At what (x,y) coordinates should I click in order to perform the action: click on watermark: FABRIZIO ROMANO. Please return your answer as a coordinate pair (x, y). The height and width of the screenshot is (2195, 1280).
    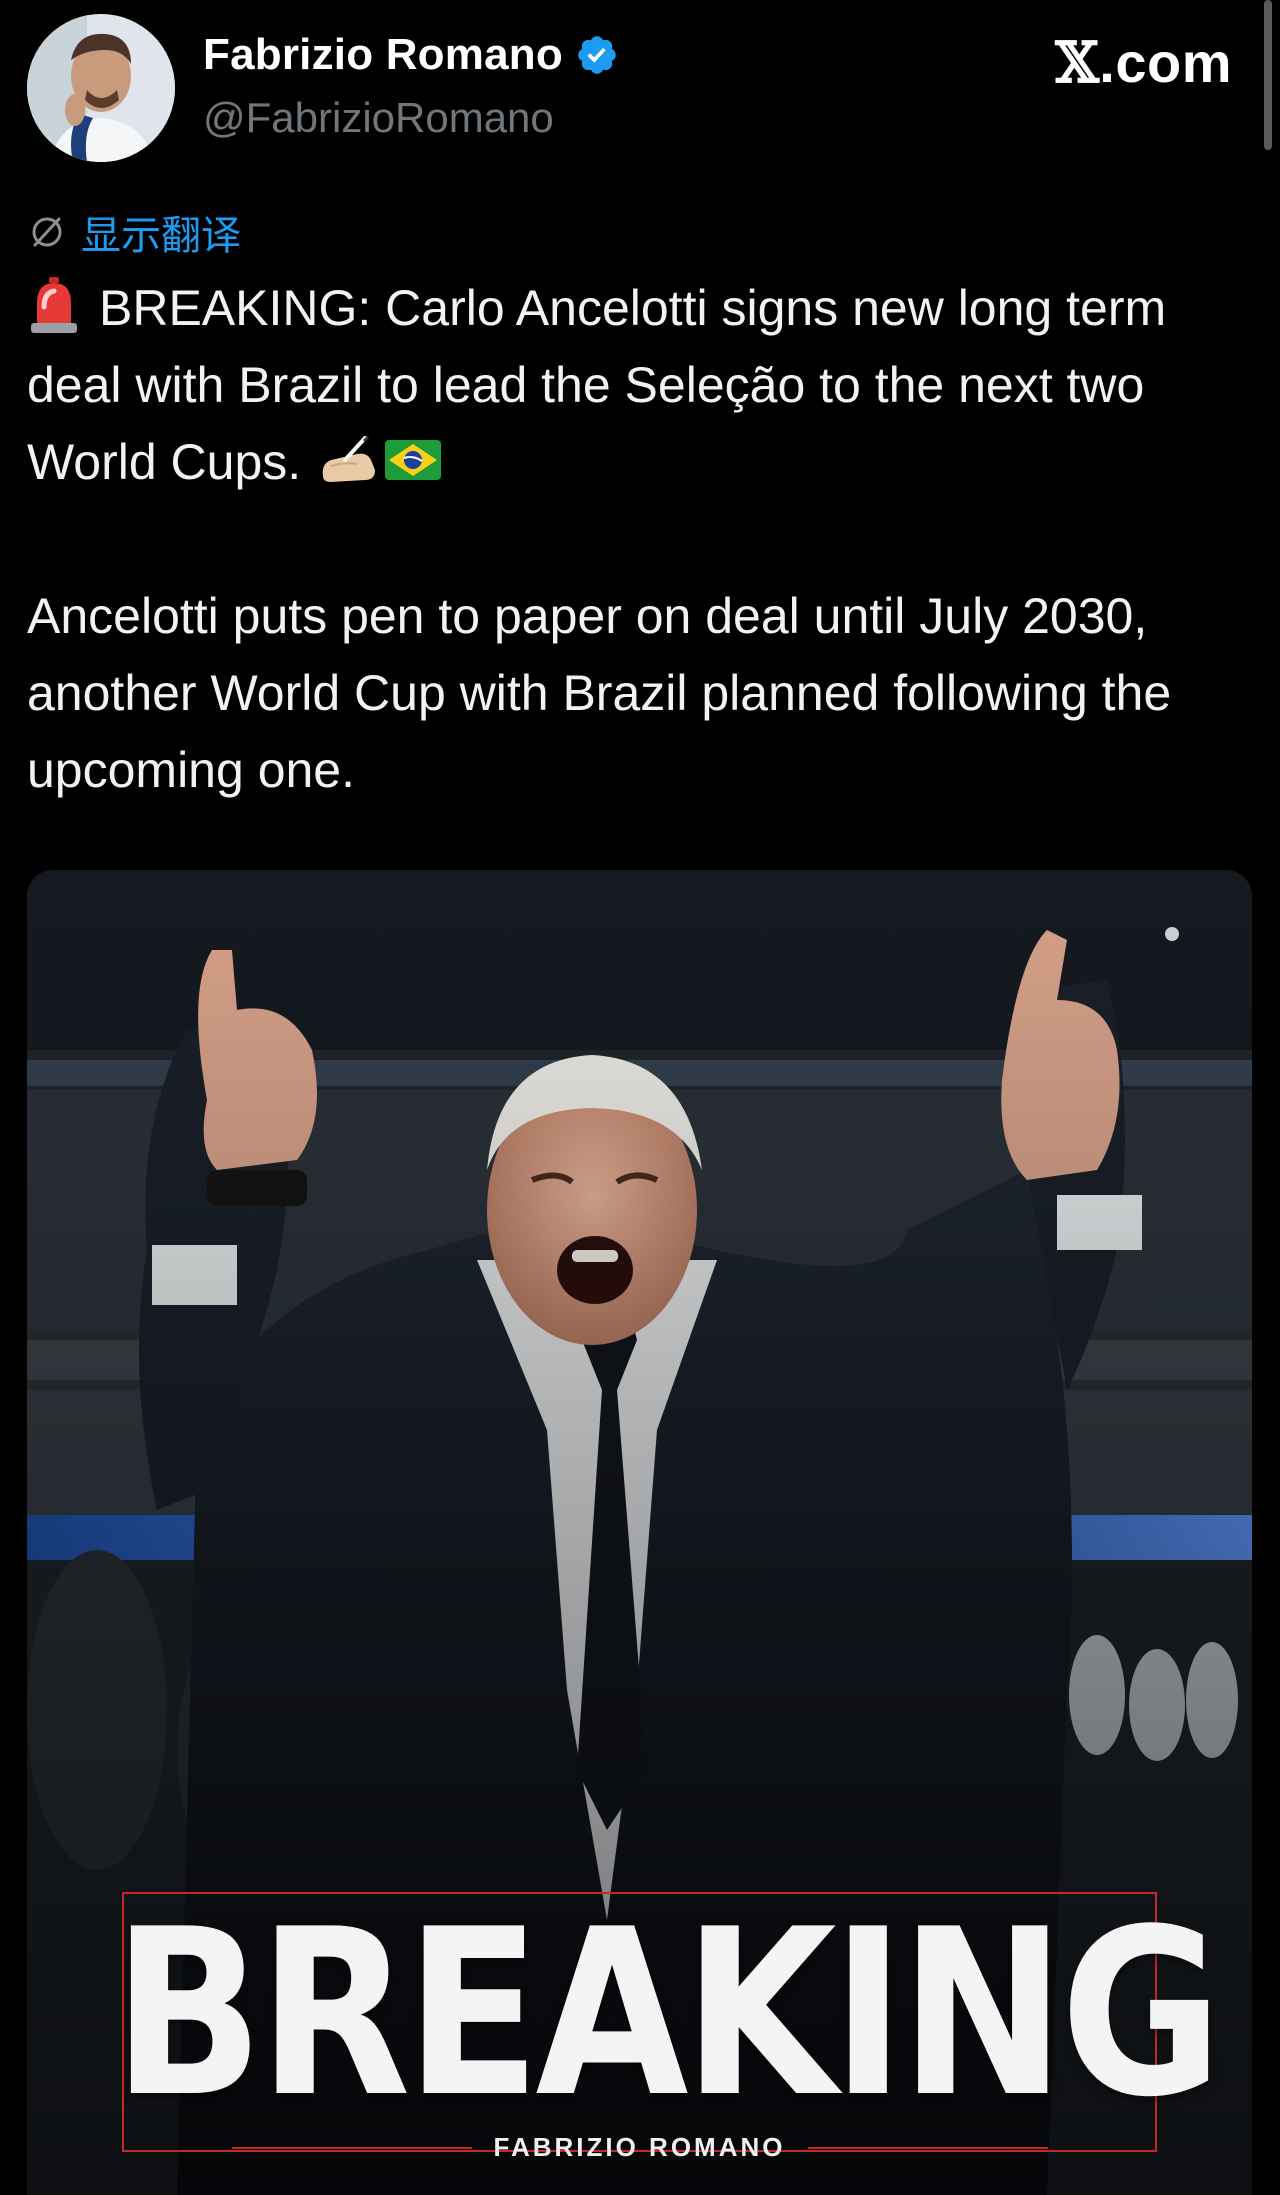
    Looking at the image, I should click on (639, 2147).